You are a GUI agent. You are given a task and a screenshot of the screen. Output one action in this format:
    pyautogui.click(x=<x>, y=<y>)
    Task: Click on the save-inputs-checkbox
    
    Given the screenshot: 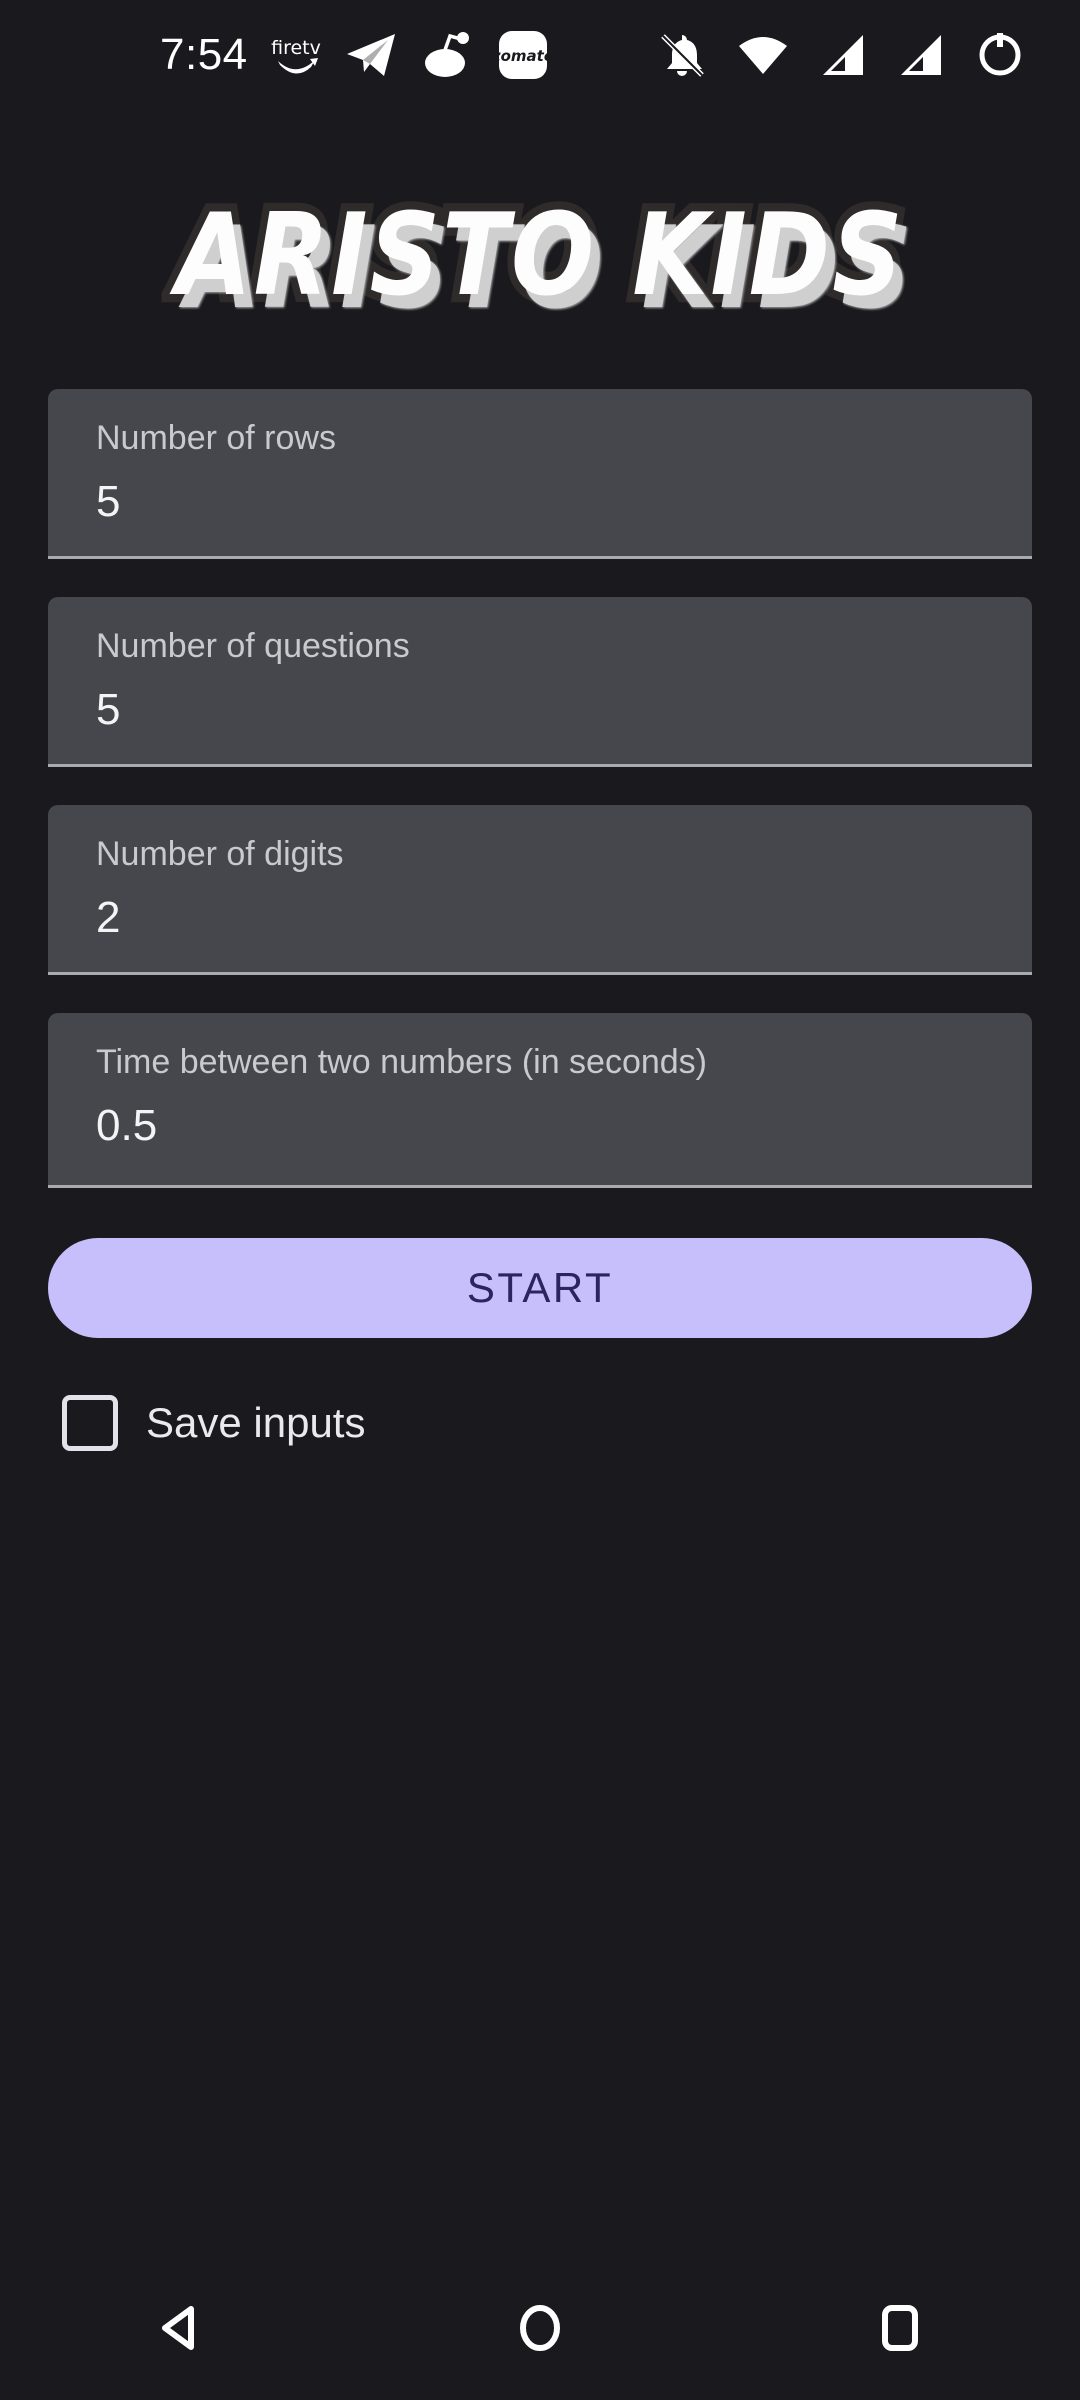 What is the action you would take?
    pyautogui.click(x=90, y=1423)
    